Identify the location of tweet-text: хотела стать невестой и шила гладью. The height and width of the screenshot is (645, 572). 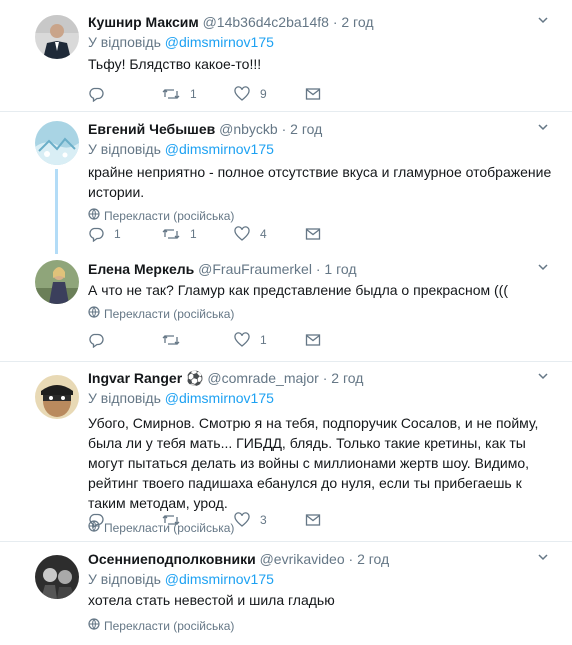
(211, 600).